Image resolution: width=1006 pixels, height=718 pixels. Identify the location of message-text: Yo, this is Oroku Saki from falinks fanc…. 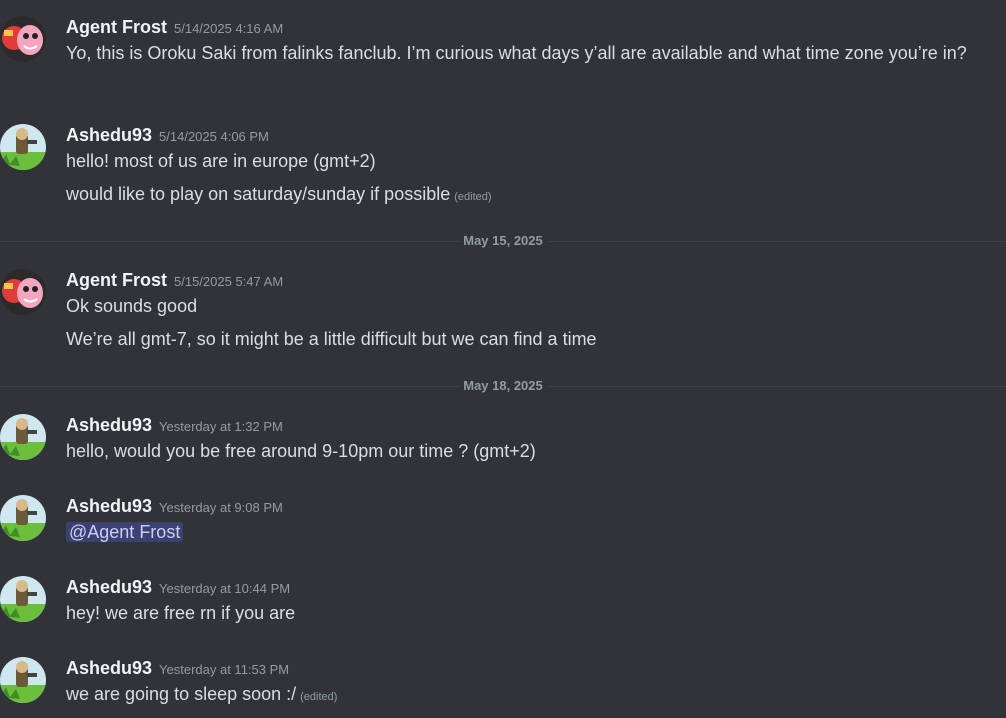
(516, 53).